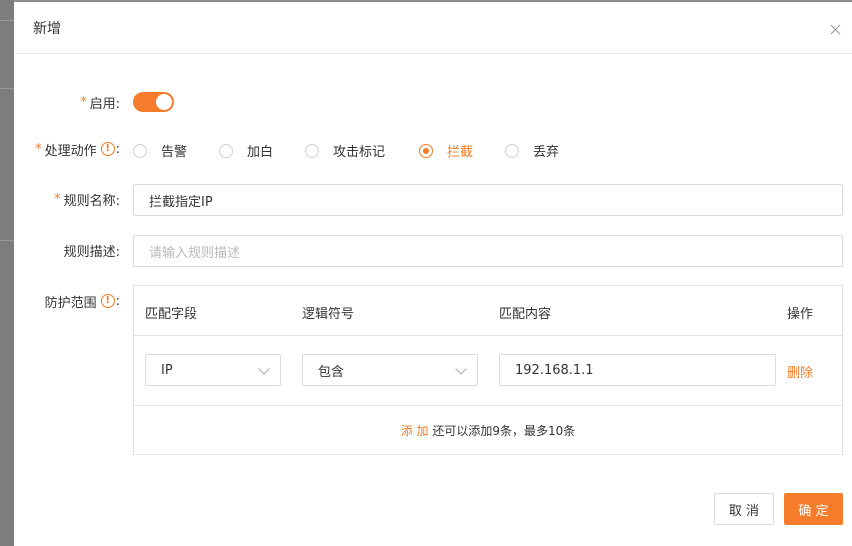 Image resolution: width=852 pixels, height=546 pixels. What do you see at coordinates (91, 252) in the screenshot?
I see `rule-desc-label: 规则描述:` at bounding box center [91, 252].